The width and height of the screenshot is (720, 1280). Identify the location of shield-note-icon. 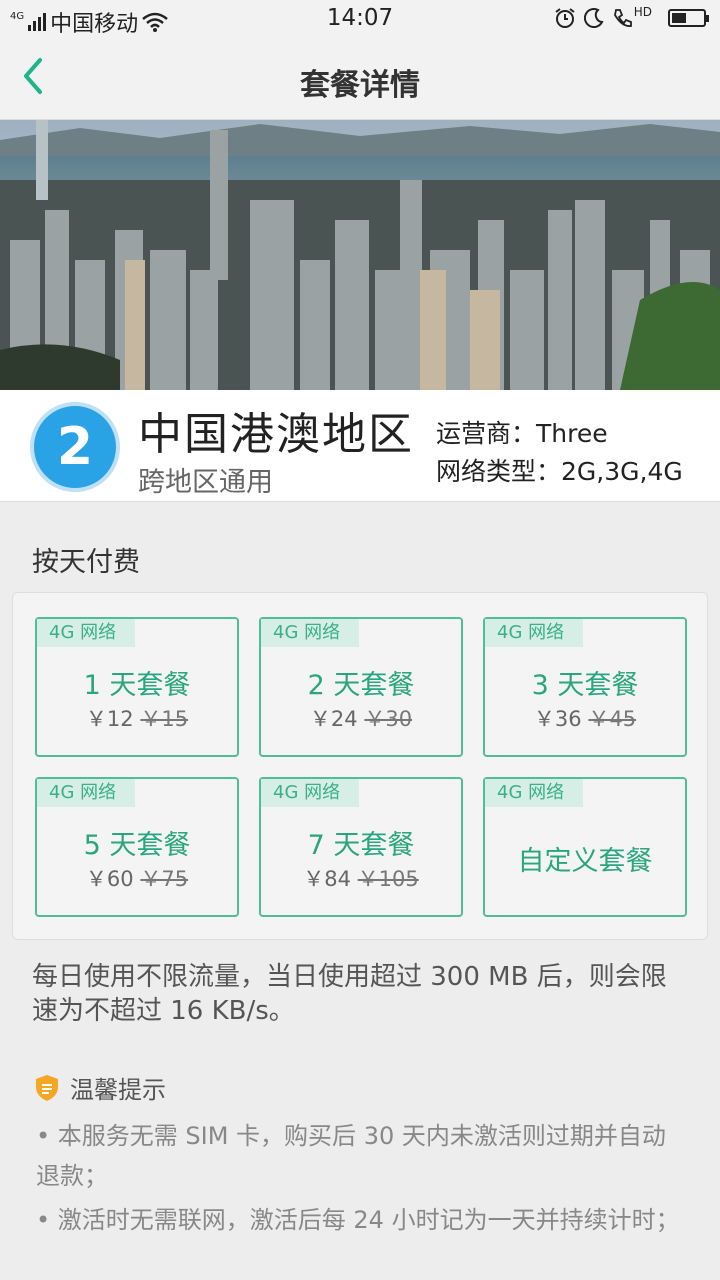
(47, 1087).